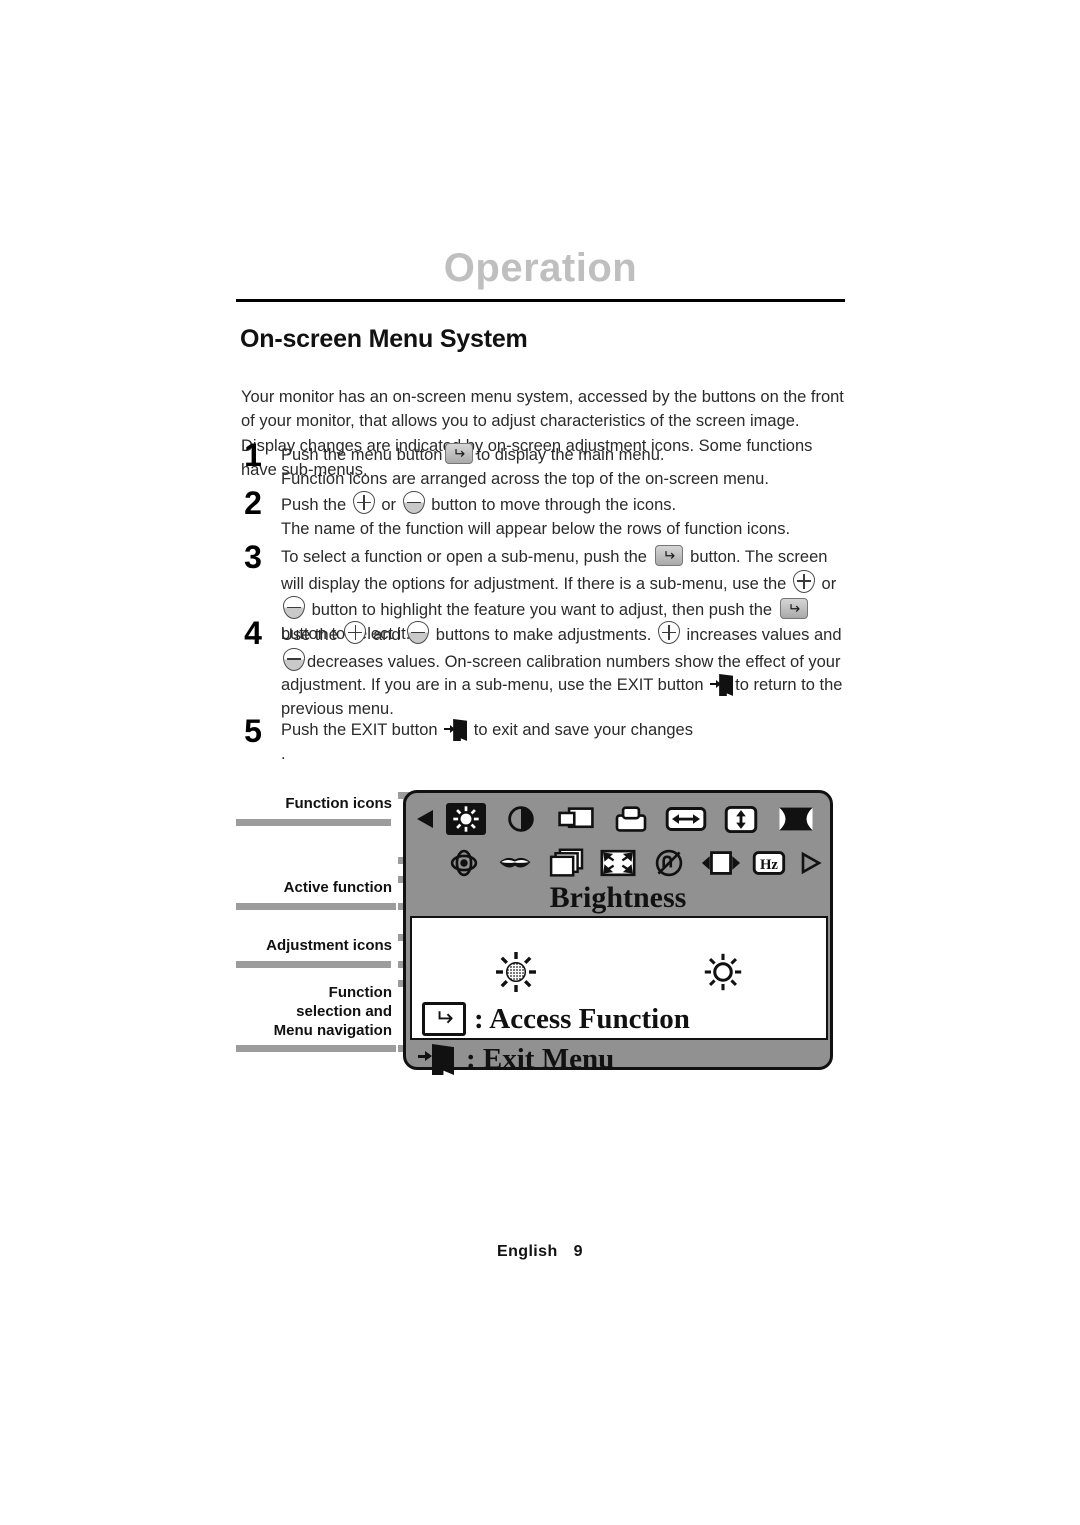 This screenshot has height=1525, width=1080. What do you see at coordinates (543, 635) in the screenshot?
I see `step-4-text-c: buttons to make adjustments.` at bounding box center [543, 635].